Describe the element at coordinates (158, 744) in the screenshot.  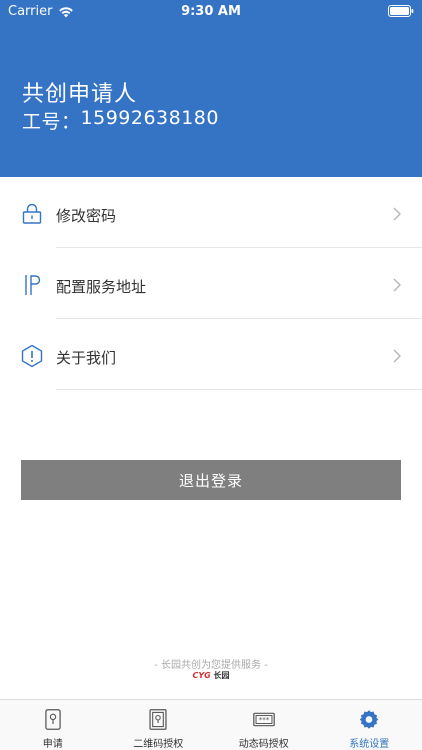
I see `tab-label: 二维码授权` at that location.